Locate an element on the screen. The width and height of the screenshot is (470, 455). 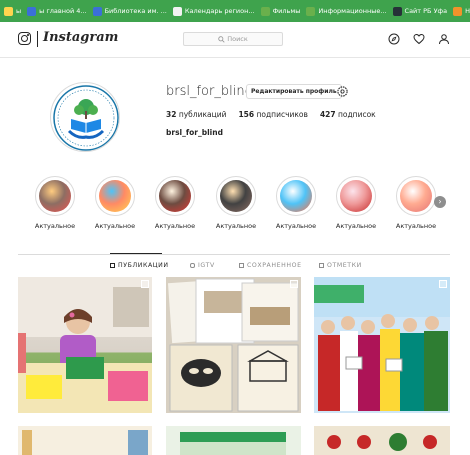
logo-divider is located at coordinates (37, 39).